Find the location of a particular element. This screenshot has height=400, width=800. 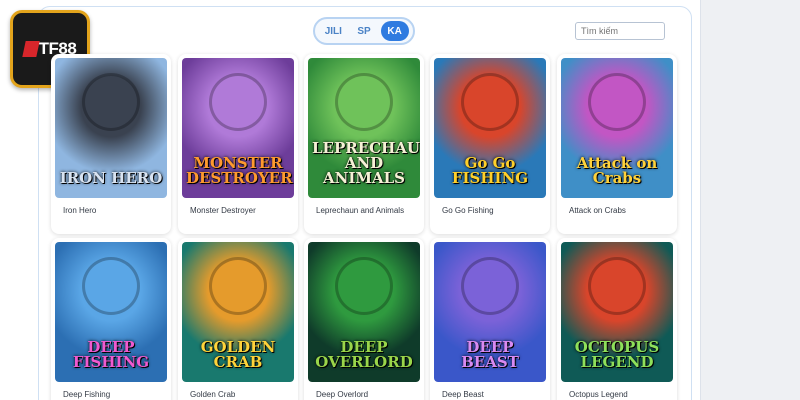

game-thumbnail: Attack on Crabs is located at coordinates (617, 128).